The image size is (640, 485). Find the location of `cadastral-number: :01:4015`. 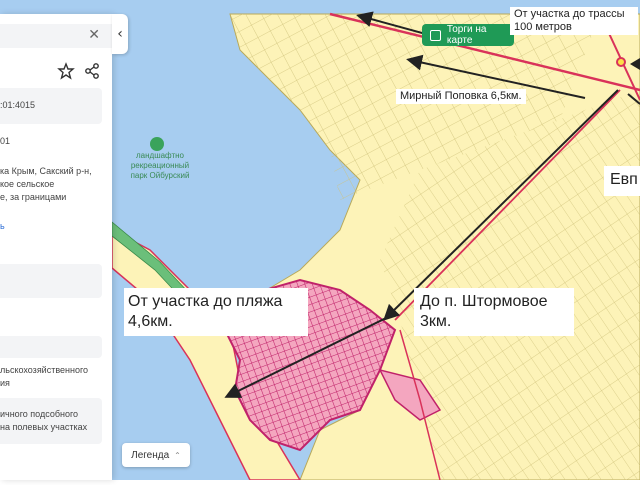

cadastral-number: :01:4015 is located at coordinates (18, 105).